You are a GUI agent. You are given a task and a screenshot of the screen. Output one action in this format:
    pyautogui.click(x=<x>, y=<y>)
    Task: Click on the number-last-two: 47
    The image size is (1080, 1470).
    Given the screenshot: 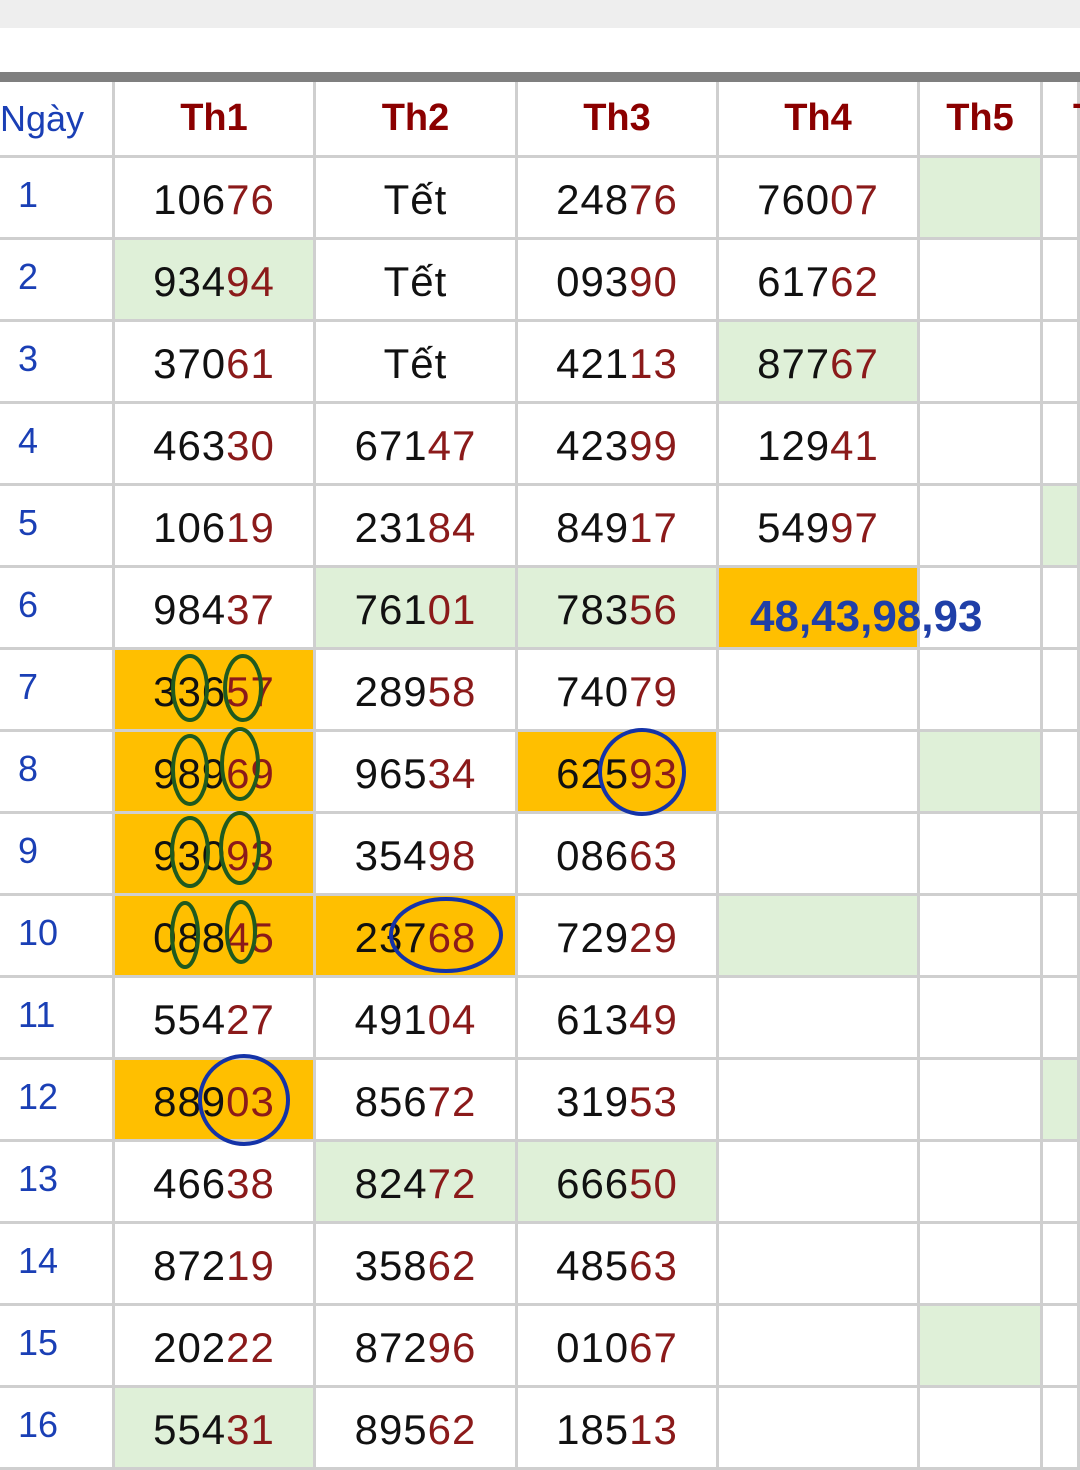 What is the action you would take?
    pyautogui.click(x=452, y=445)
    